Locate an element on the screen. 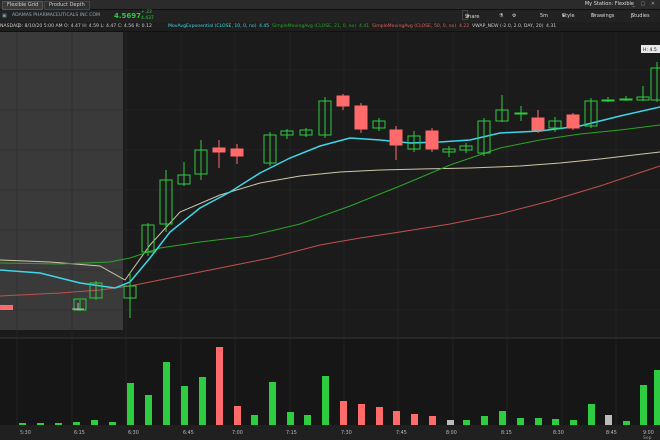 The image size is (660, 440). time-label: 8:30 is located at coordinates (558, 433).